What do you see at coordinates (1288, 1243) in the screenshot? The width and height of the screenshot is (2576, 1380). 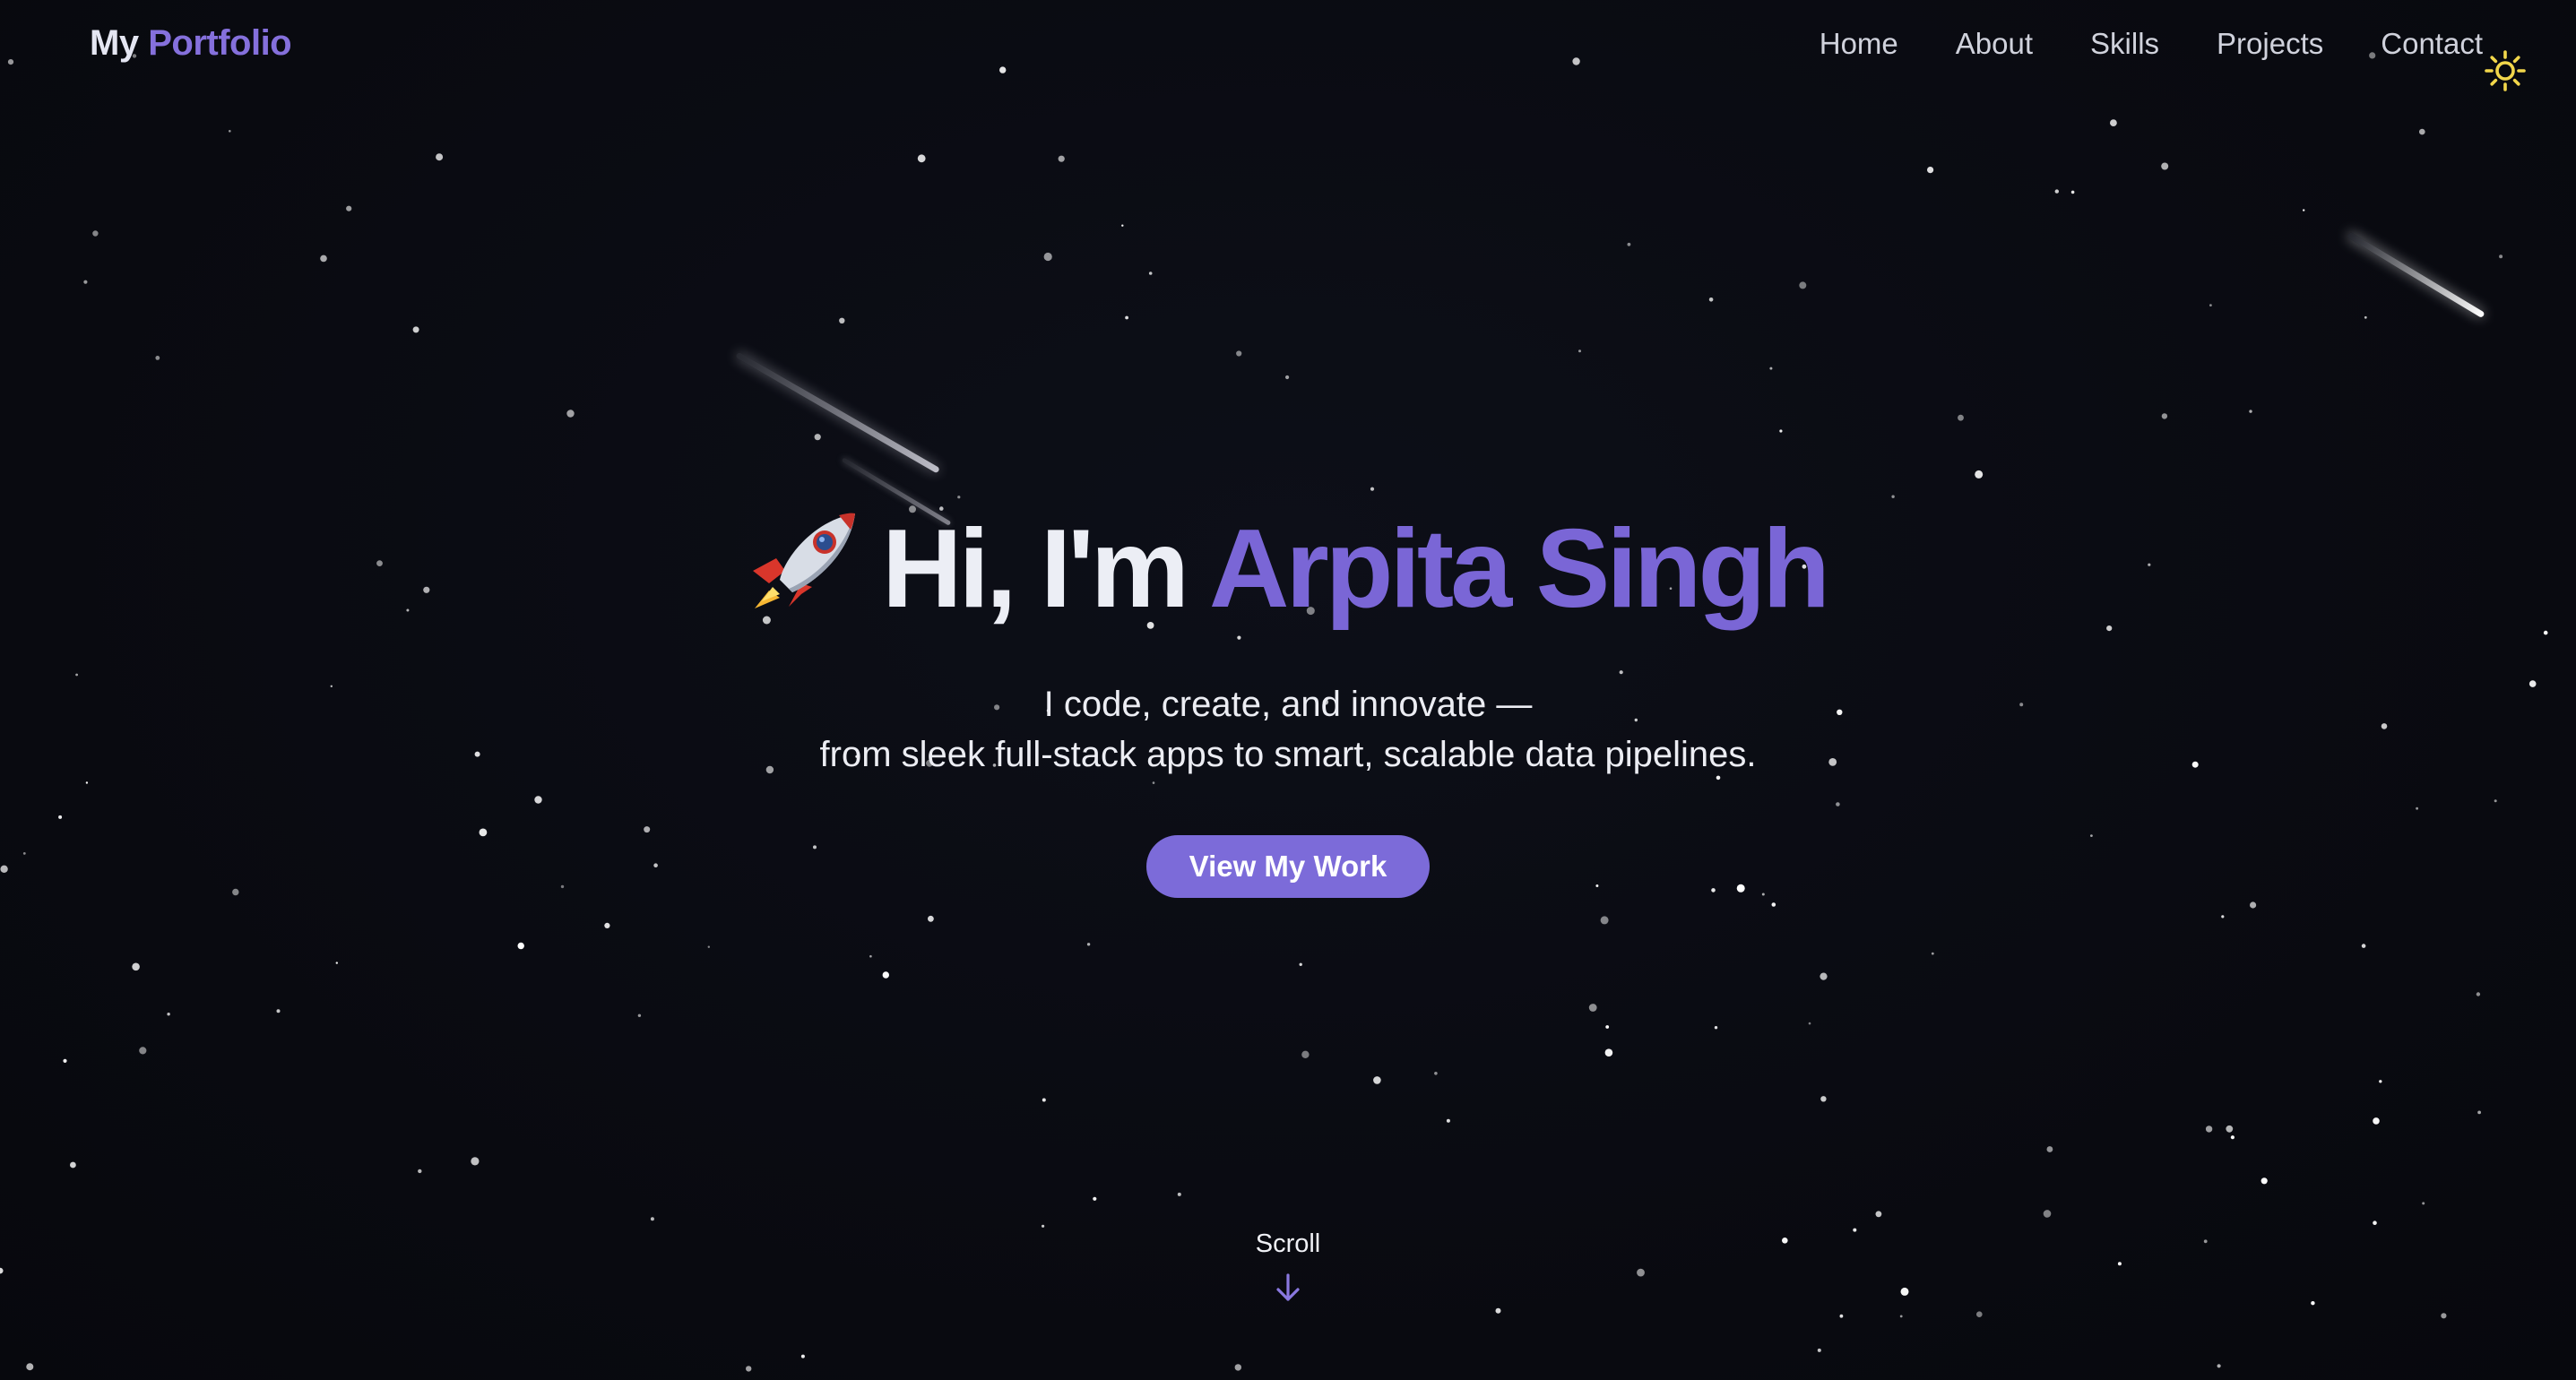 I see `scroll-label: Scroll` at bounding box center [1288, 1243].